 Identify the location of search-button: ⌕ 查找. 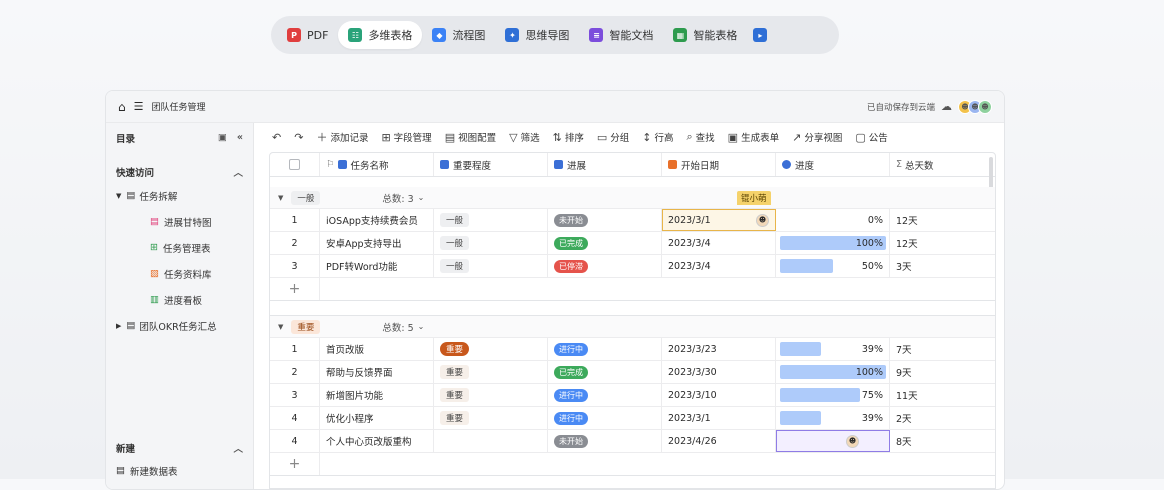
(700, 137).